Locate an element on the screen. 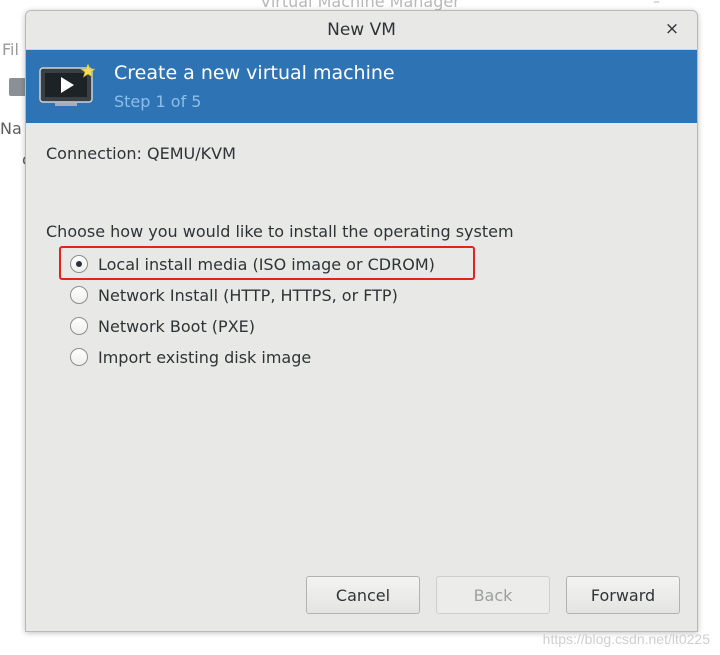 The height and width of the screenshot is (655, 720). cancel-button: Cancel is located at coordinates (363, 595).